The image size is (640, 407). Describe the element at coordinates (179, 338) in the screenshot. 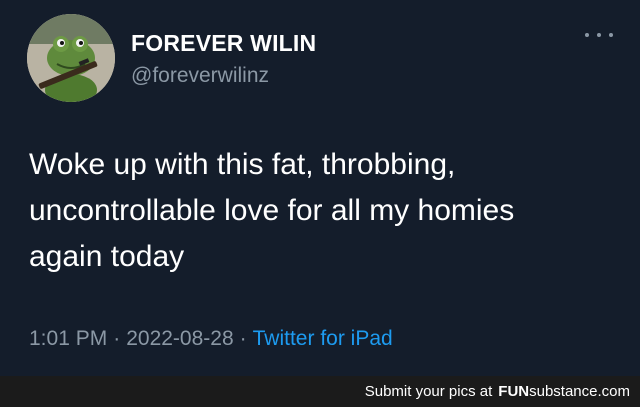

I see `tweet-date: 2022-08-28` at that location.